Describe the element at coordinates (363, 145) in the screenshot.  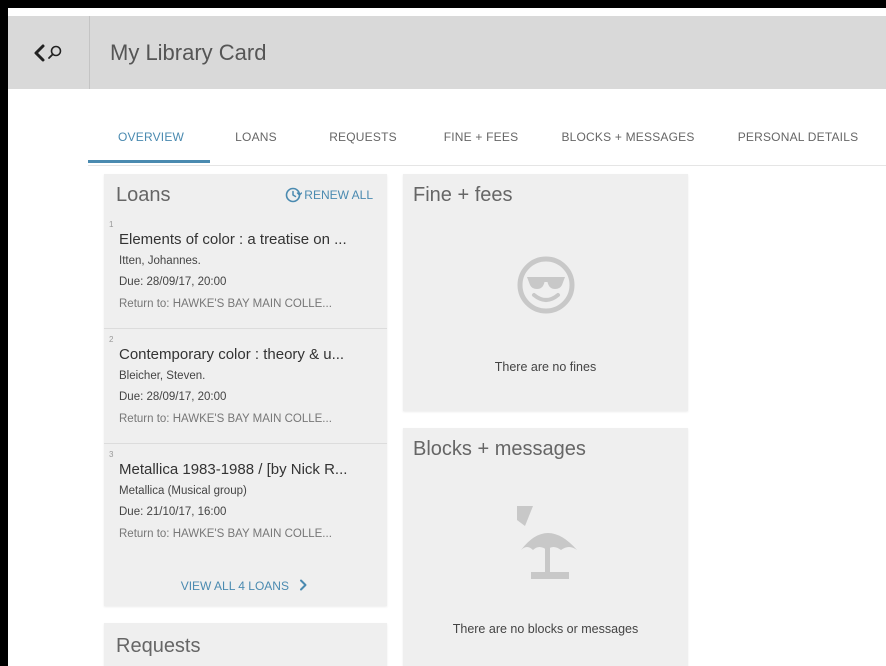
I see `tab-requests: REQUESTS` at that location.